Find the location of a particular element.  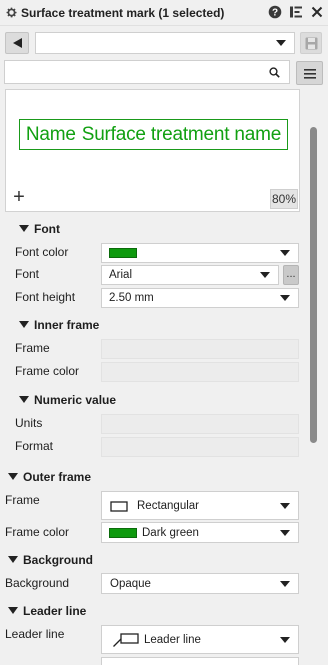

inner-frame-color-field is located at coordinates (200, 372).